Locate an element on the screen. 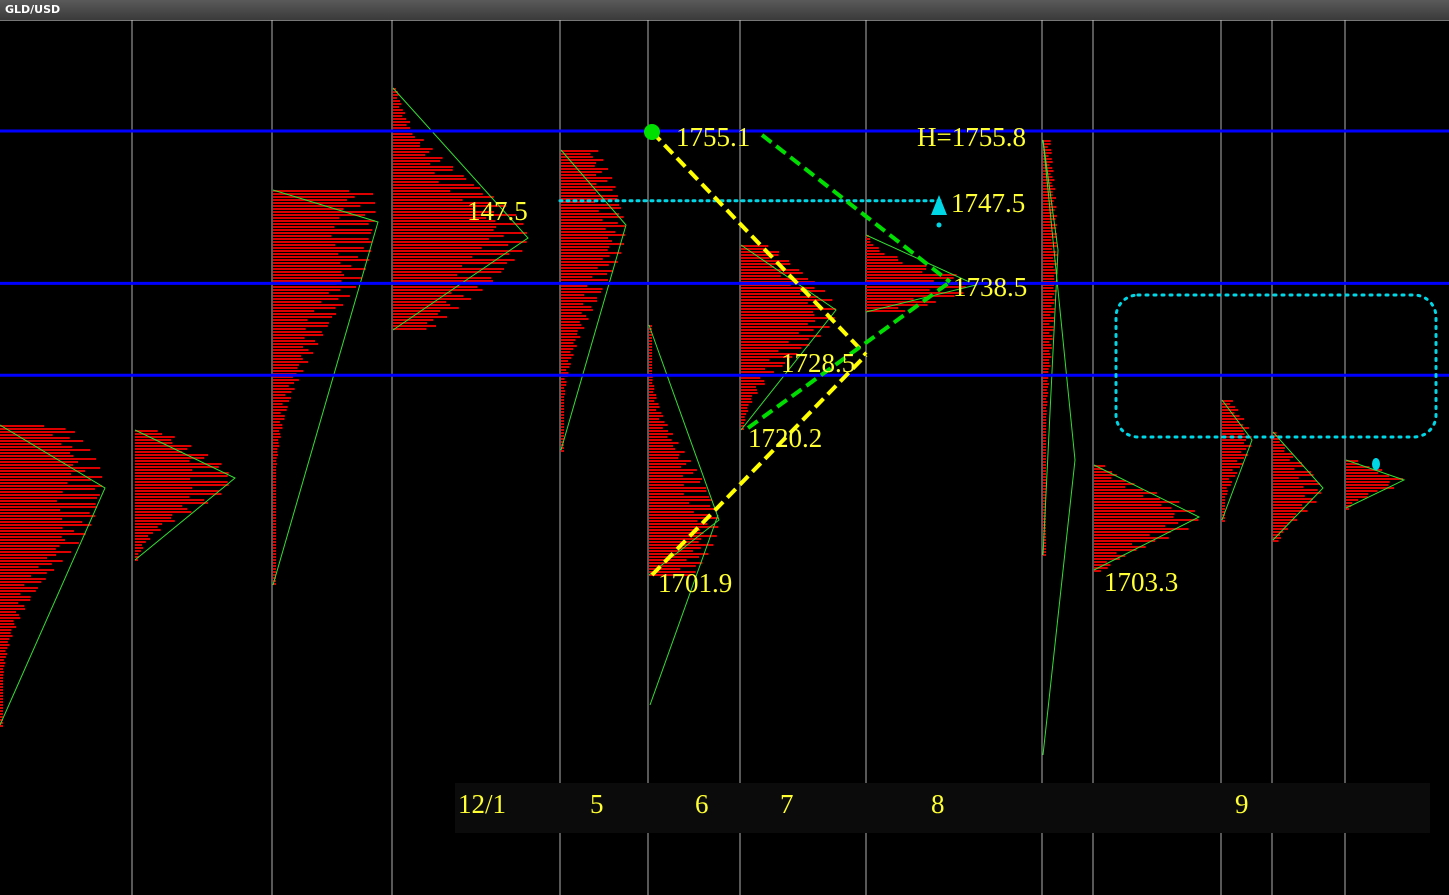 The height and width of the screenshot is (895, 1449). date-label: 6 is located at coordinates (702, 804).